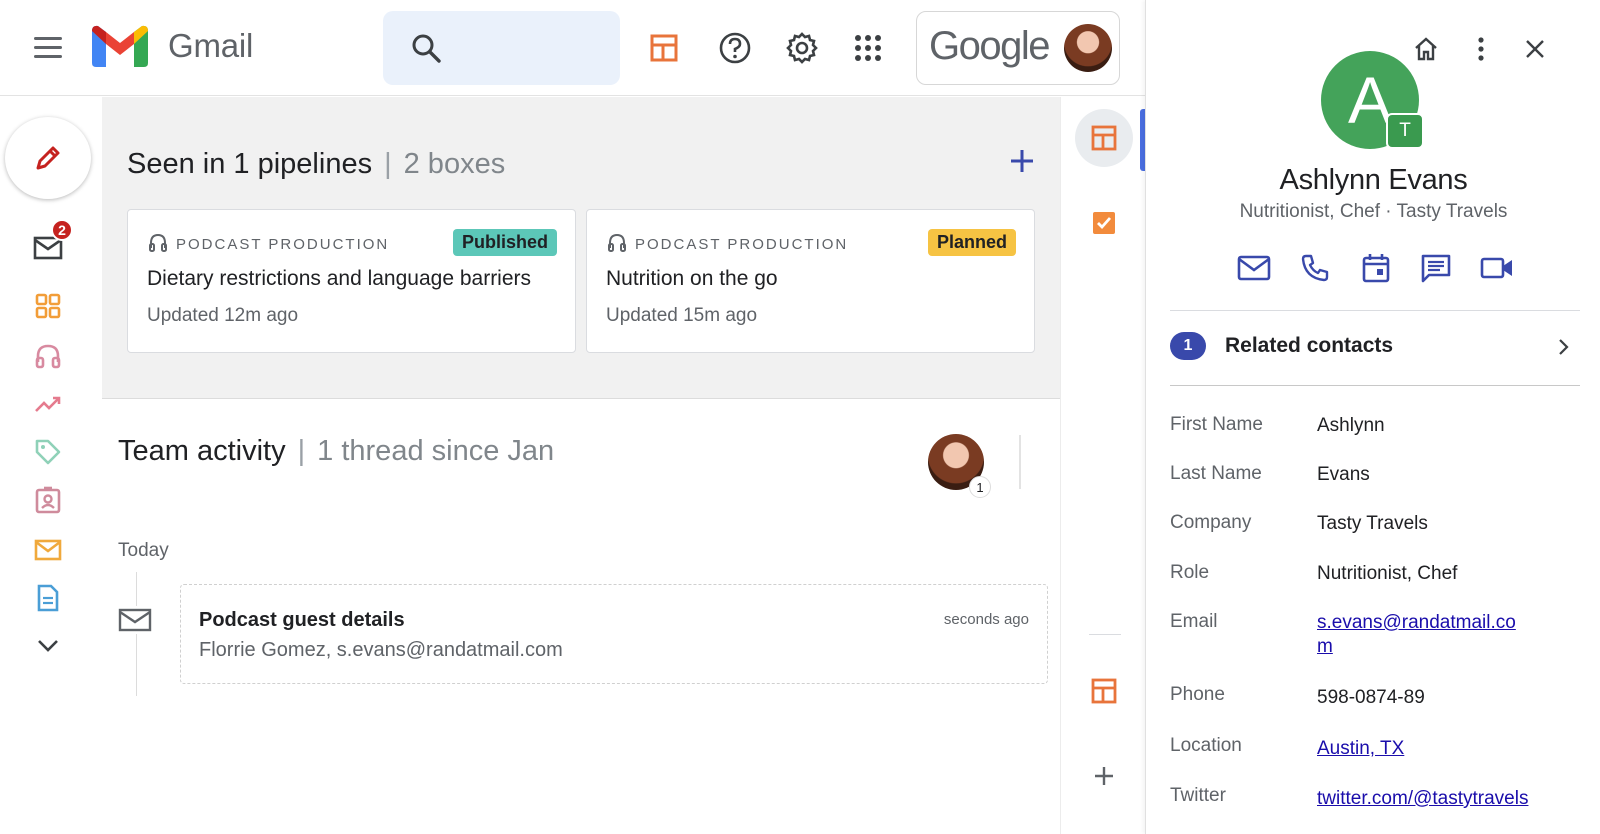 This screenshot has height=834, width=1600. I want to click on more-options-button, so click(1481, 49).